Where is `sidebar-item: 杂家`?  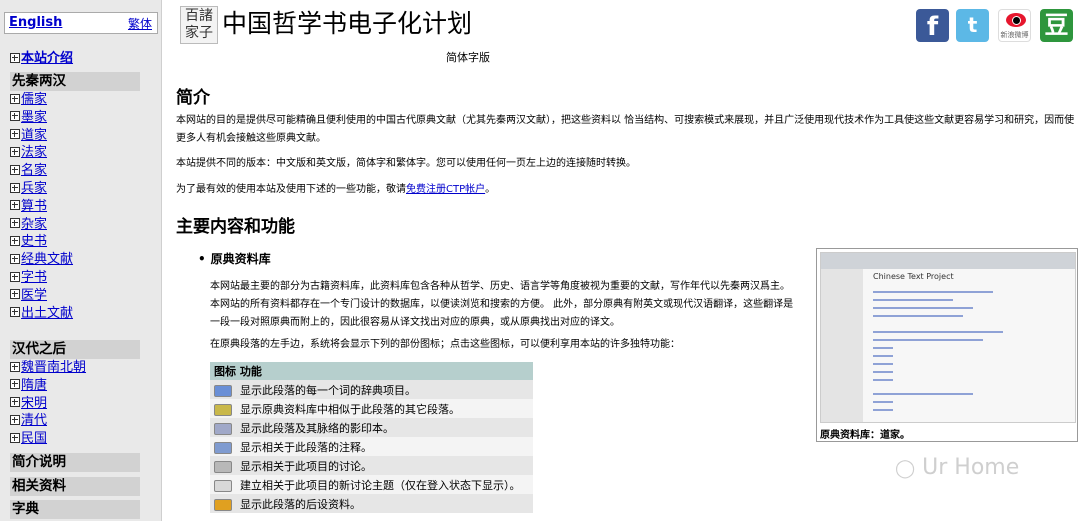 sidebar-item: 杂家 is located at coordinates (28, 224).